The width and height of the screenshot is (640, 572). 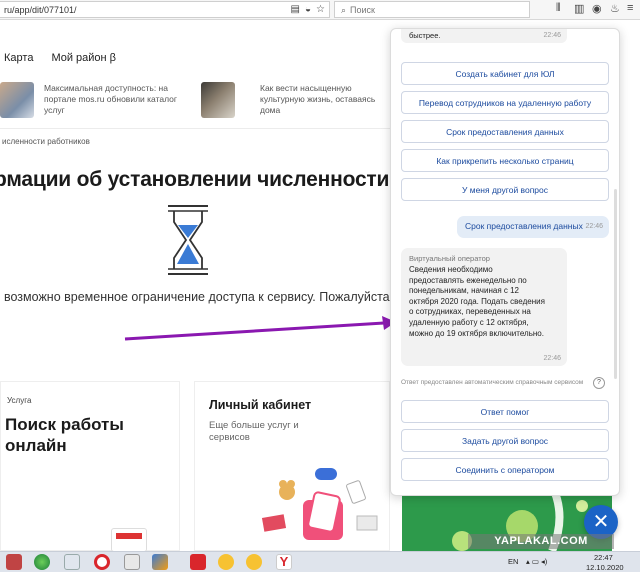 I want to click on option-remote-transfer: Перевод сотрудников на удаленную работу, so click(x=505, y=102).